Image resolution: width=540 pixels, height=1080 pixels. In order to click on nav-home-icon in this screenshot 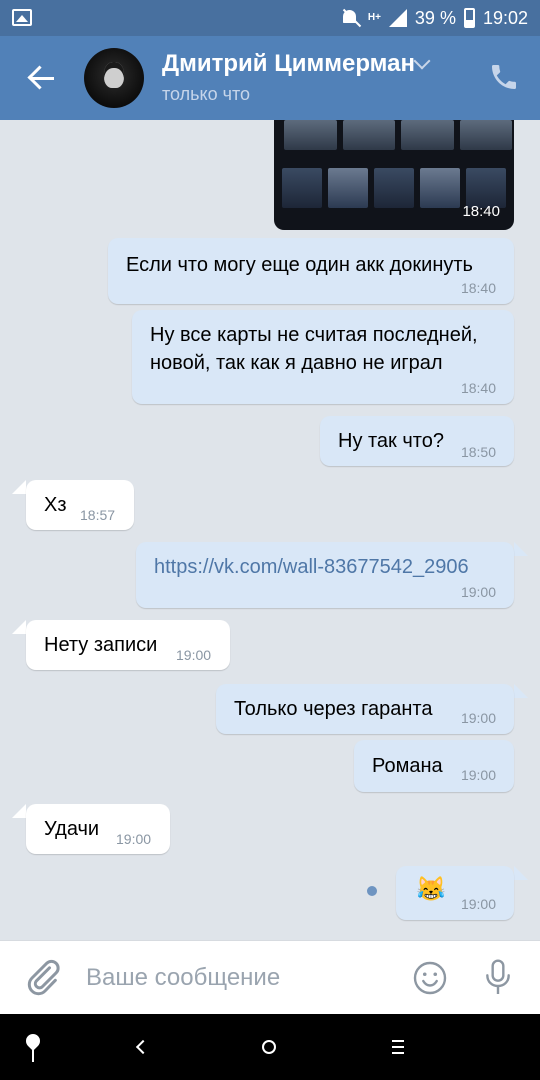, I will do `click(269, 1047)`.